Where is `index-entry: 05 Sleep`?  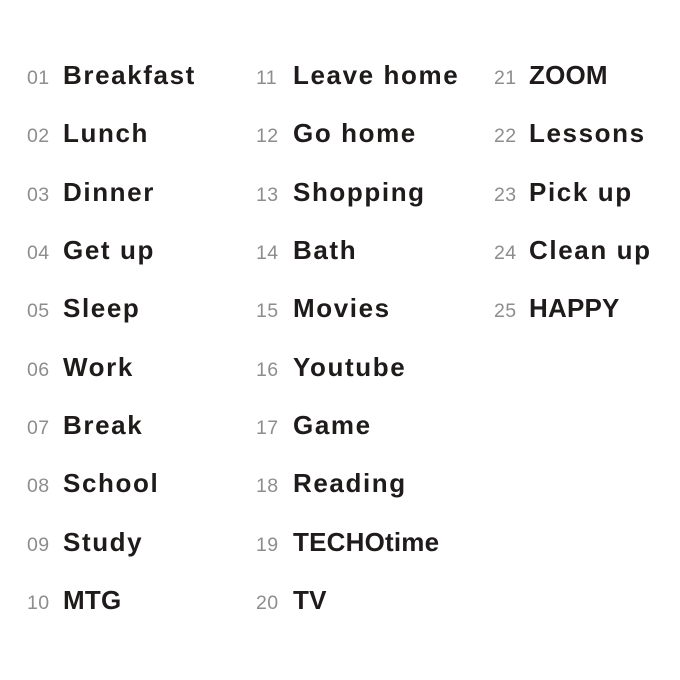
index-entry: 05 Sleep is located at coordinates (83, 312).